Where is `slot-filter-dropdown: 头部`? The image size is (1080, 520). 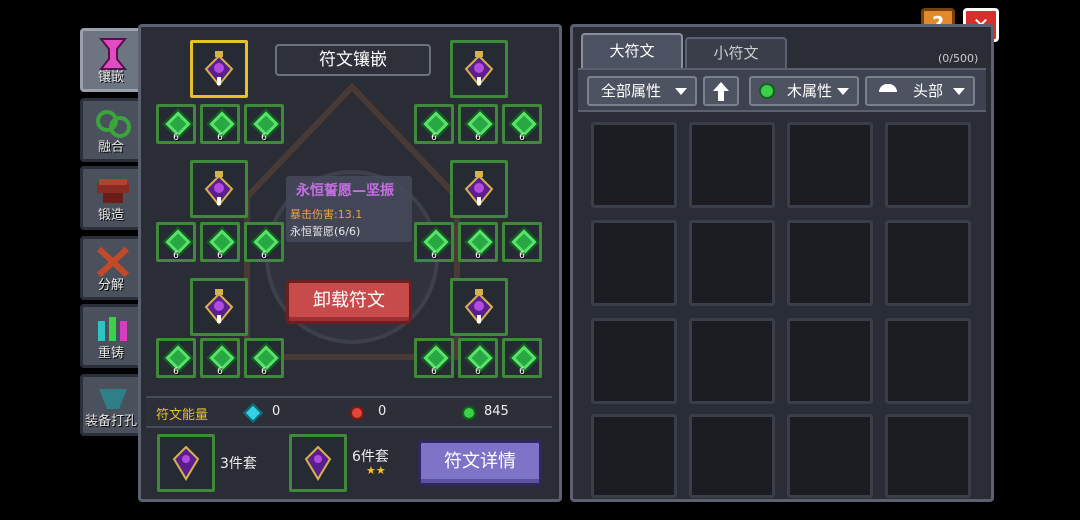
slot-filter-dropdown: 头部 is located at coordinates (920, 91).